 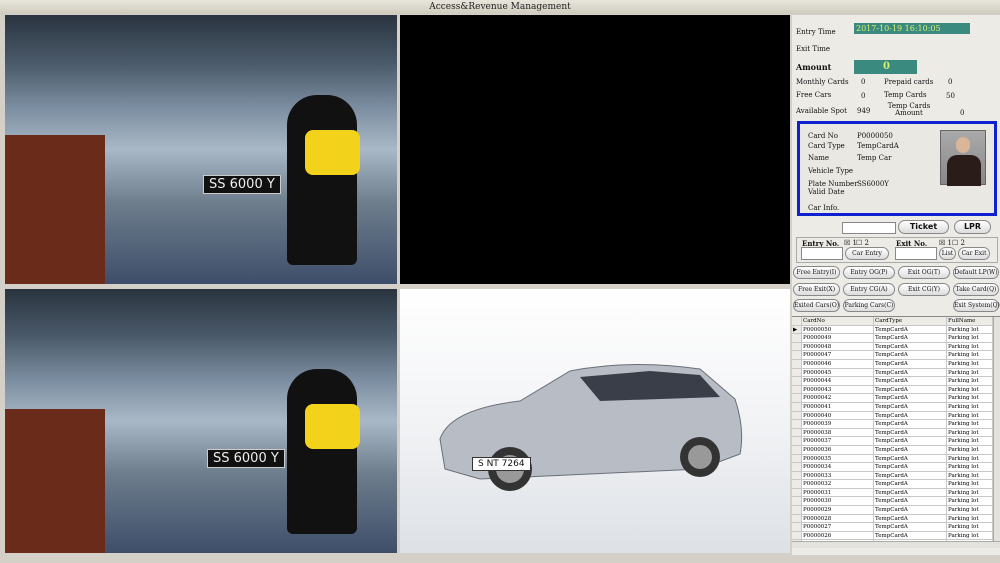 What do you see at coordinates (831, 171) in the screenshot?
I see `vehicle-type-label: Vehicle Type` at bounding box center [831, 171].